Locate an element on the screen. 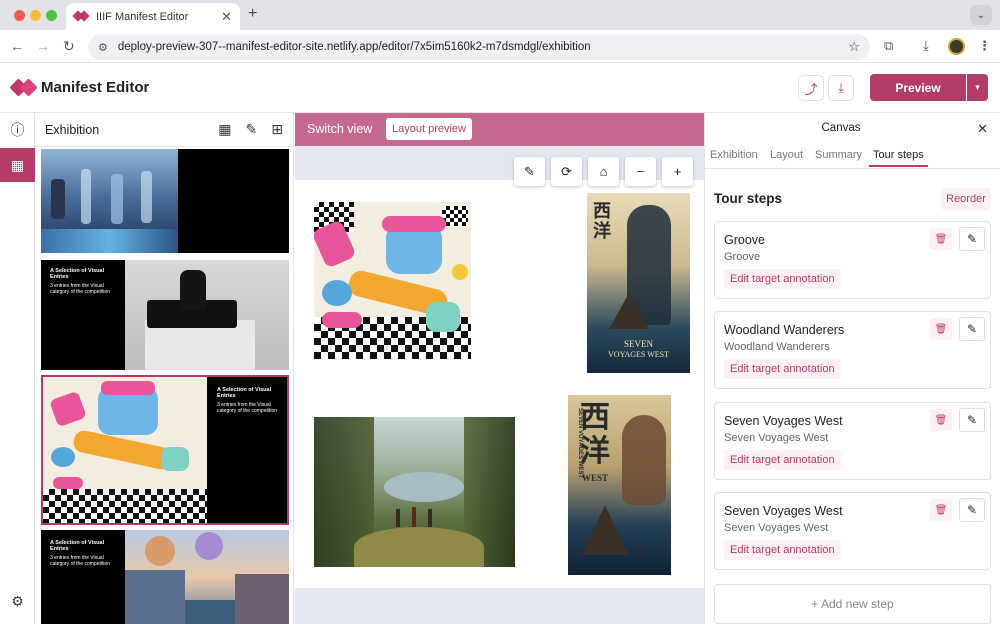  woodland-wanderers-painting is located at coordinates (414, 492).